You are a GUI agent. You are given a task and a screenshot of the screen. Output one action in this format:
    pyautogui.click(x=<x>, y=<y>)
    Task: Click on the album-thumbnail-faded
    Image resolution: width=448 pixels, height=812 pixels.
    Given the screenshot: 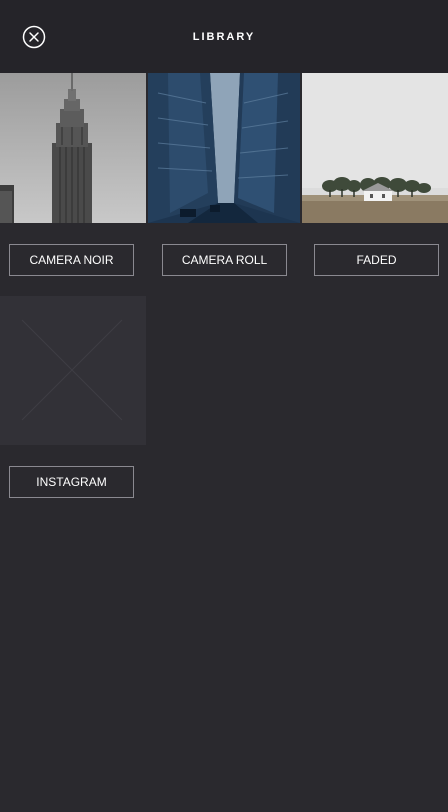 What is the action you would take?
    pyautogui.click(x=375, y=148)
    